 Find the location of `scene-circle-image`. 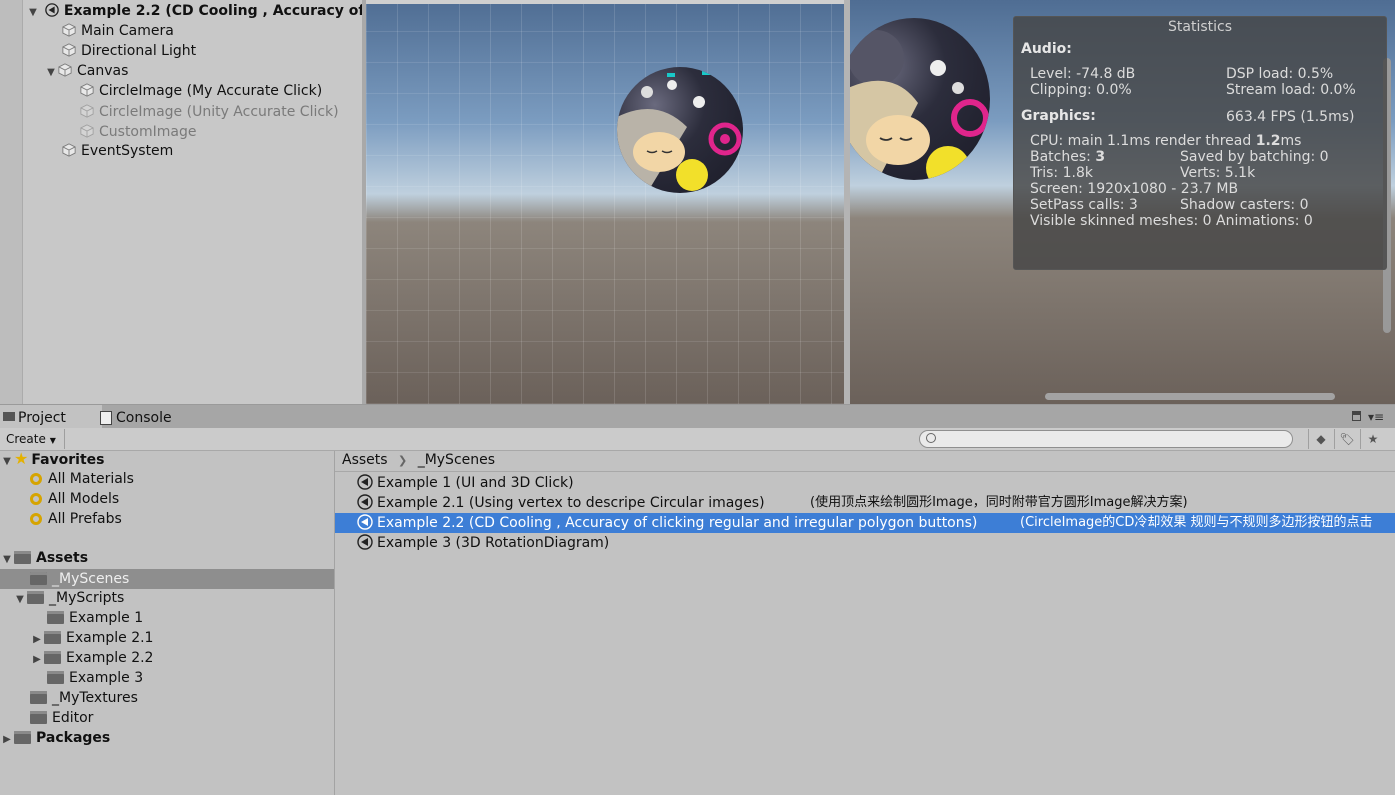

scene-circle-image is located at coordinates (680, 130).